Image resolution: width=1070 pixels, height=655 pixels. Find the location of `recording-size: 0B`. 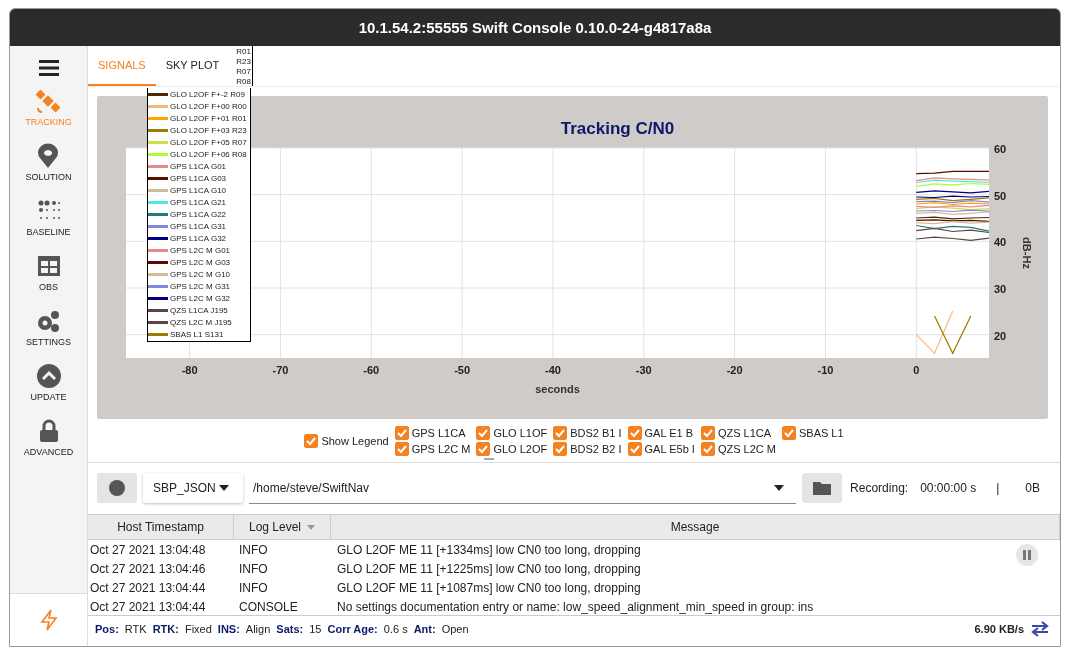

recording-size: 0B is located at coordinates (1032, 488).